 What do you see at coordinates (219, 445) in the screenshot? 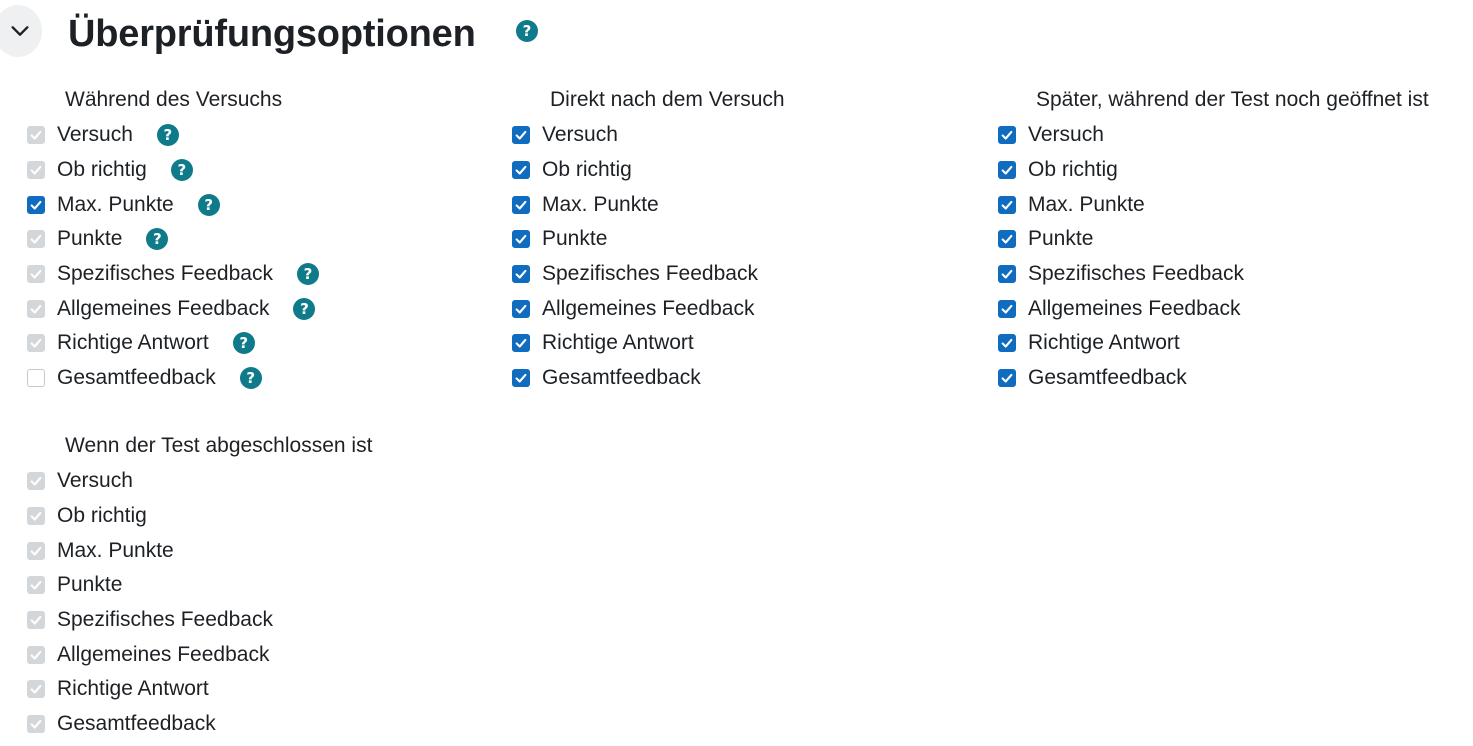
I see `group-heading: Wenn der Test abgeschlossen ist` at bounding box center [219, 445].